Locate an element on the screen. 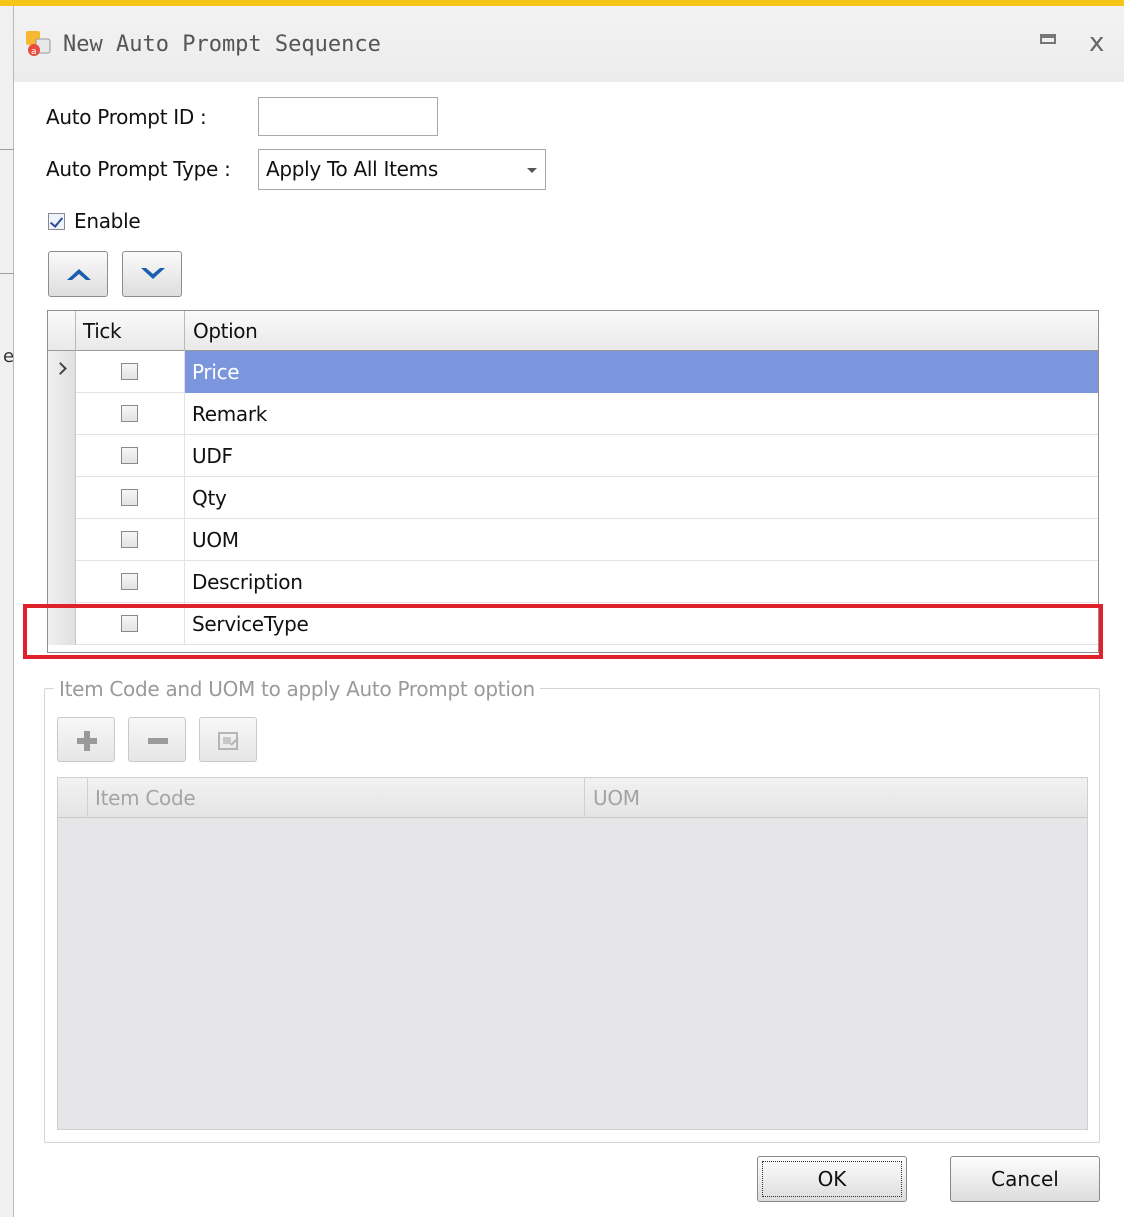  option-cell: UOM is located at coordinates (641, 540).